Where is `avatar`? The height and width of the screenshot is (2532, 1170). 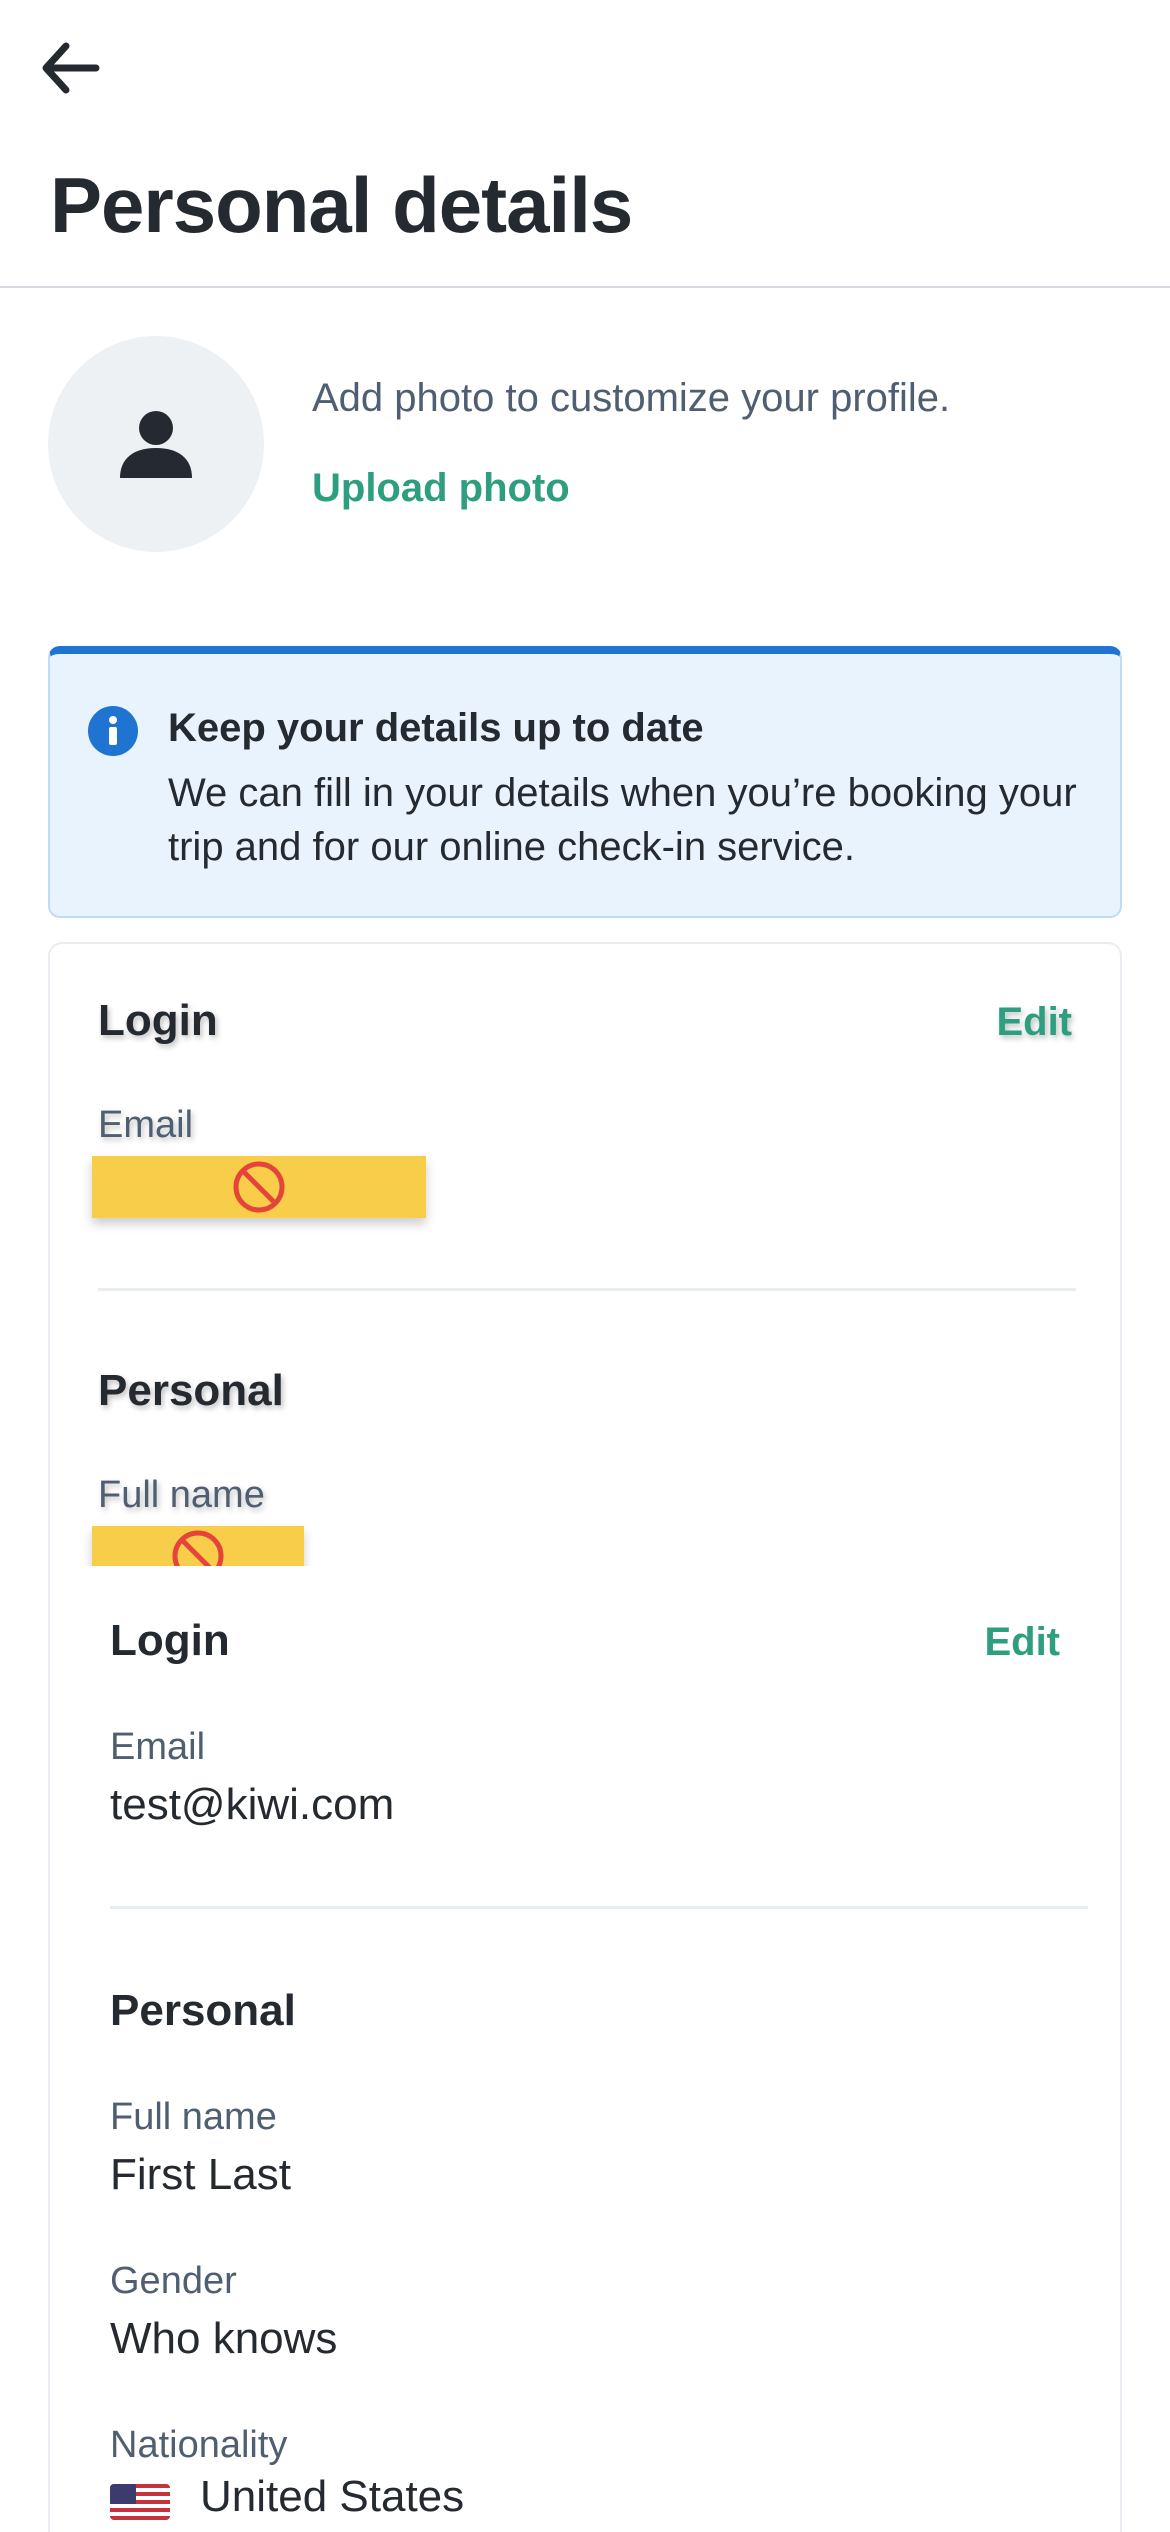
avatar is located at coordinates (156, 444).